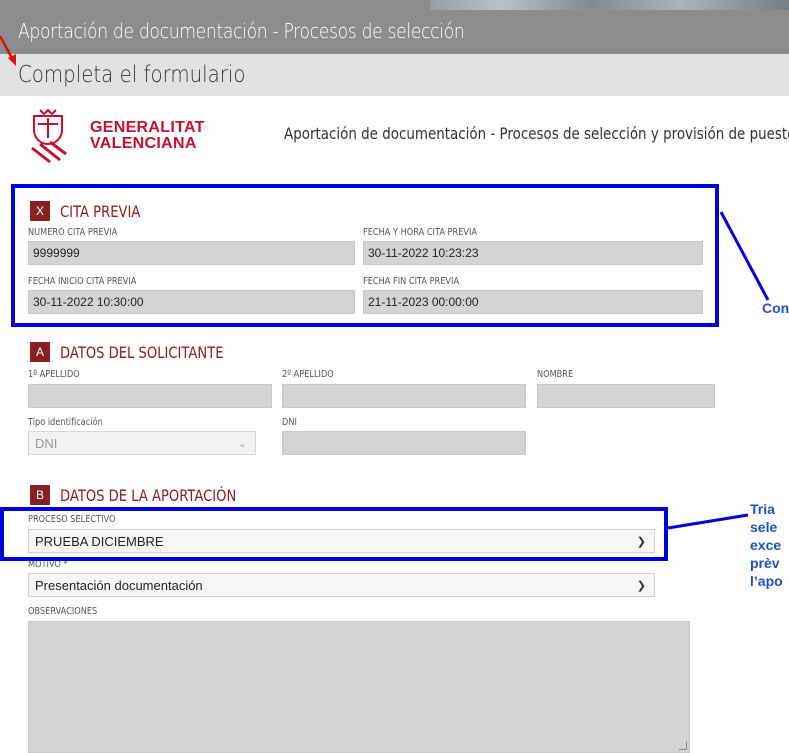 The height and width of the screenshot is (753, 789). Describe the element at coordinates (718, 370) in the screenshot. I see `annotation-connectors` at that location.